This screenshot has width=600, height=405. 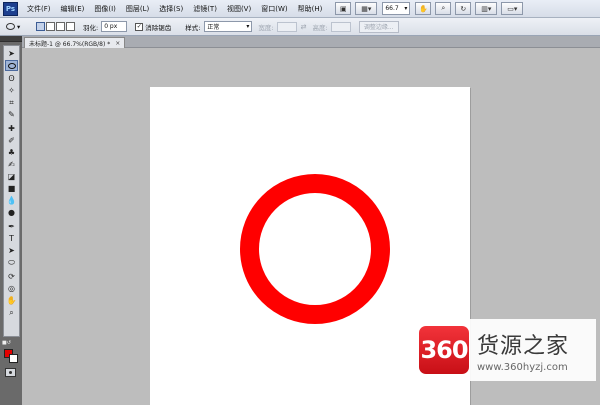 I want to click on add-to-selection-icon, so click(x=50, y=26).